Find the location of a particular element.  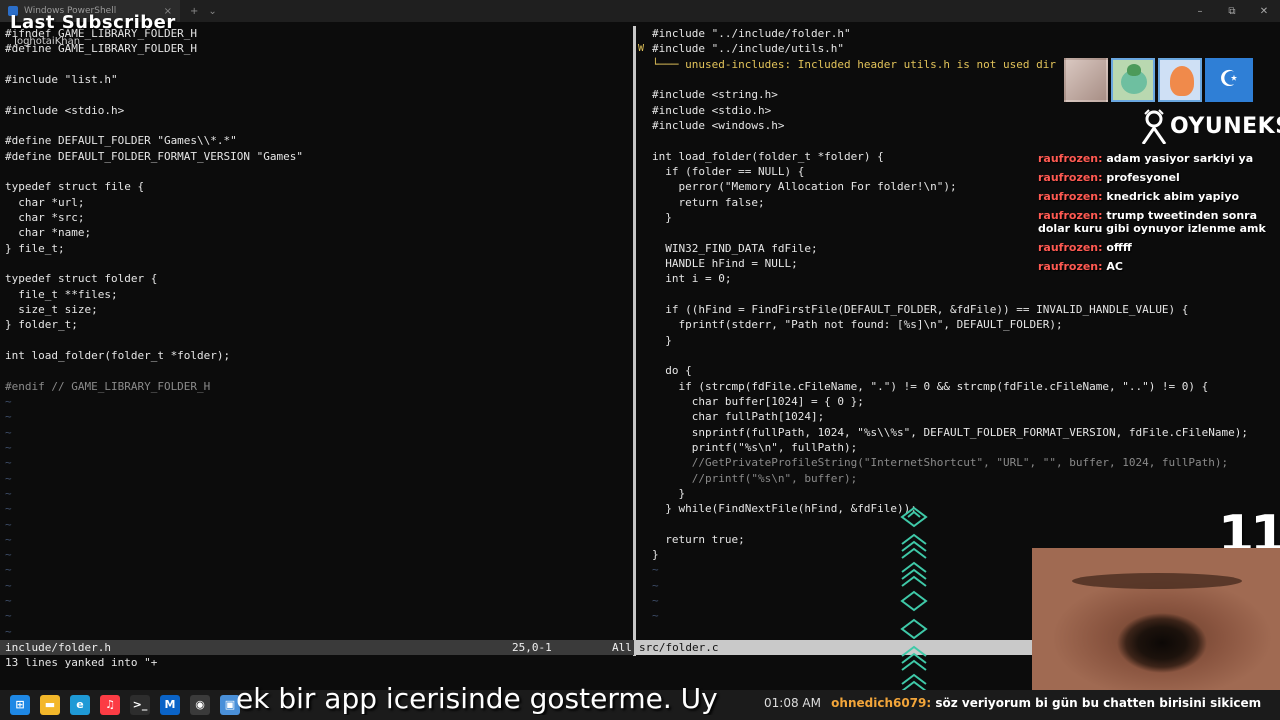

left-code-line: #include "list.h" is located at coordinates (316, 79).